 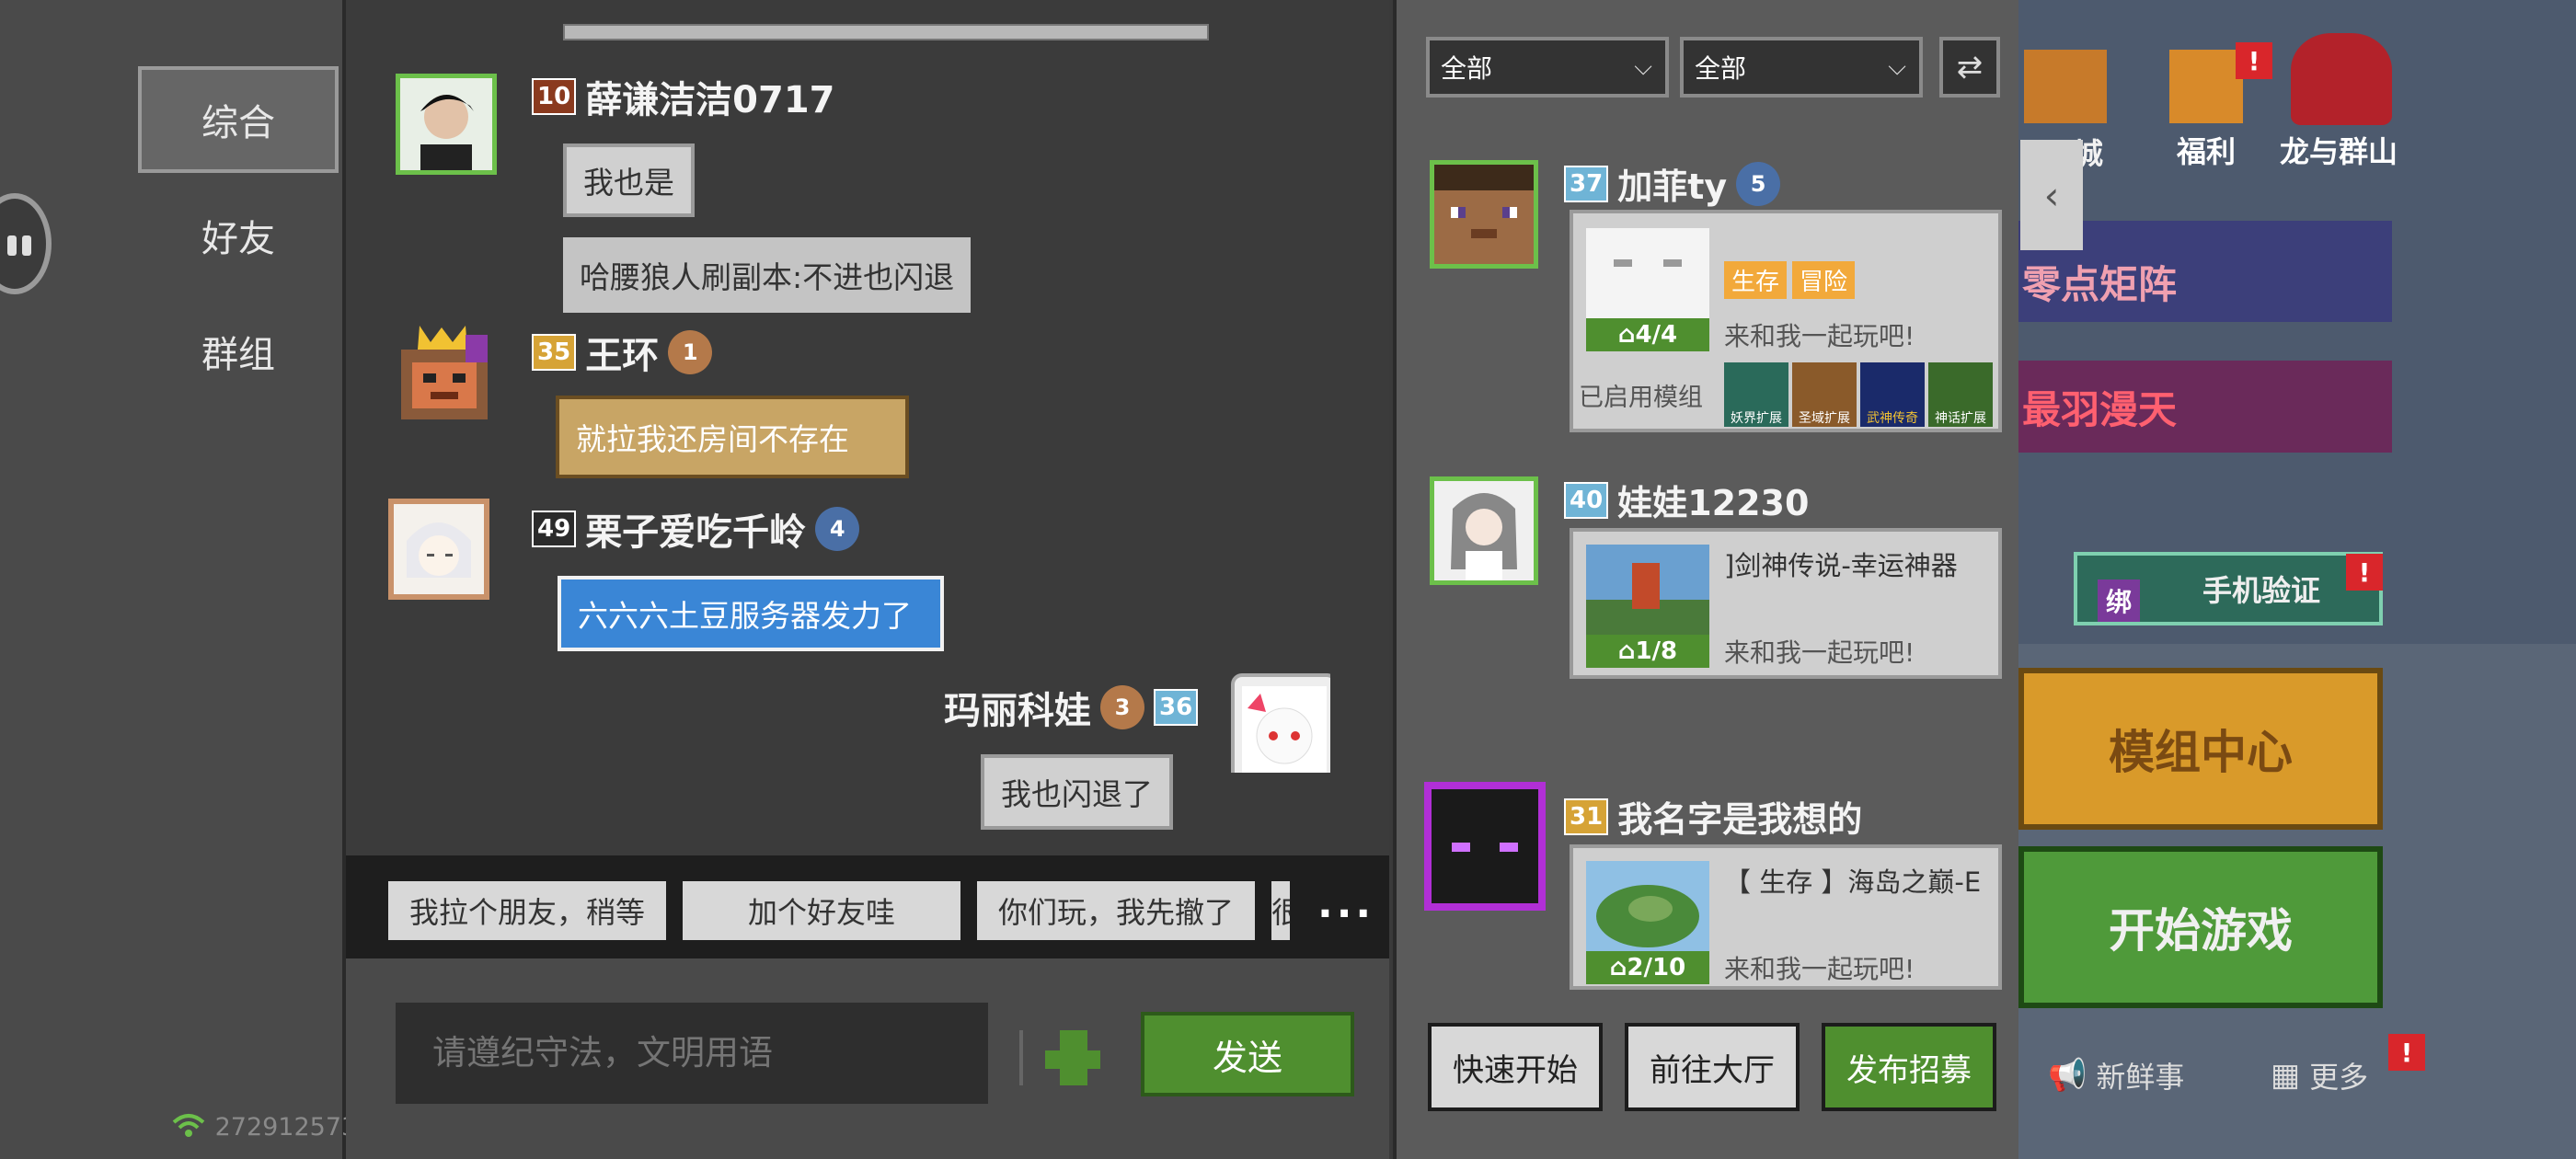 I want to click on tab-groups-label: 群组, so click(x=238, y=355).